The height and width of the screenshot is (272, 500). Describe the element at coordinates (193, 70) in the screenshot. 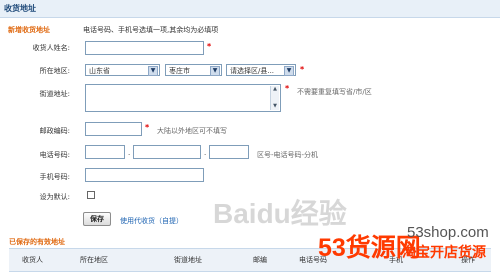

I see `city-select: 枣庄市 ▼` at that location.